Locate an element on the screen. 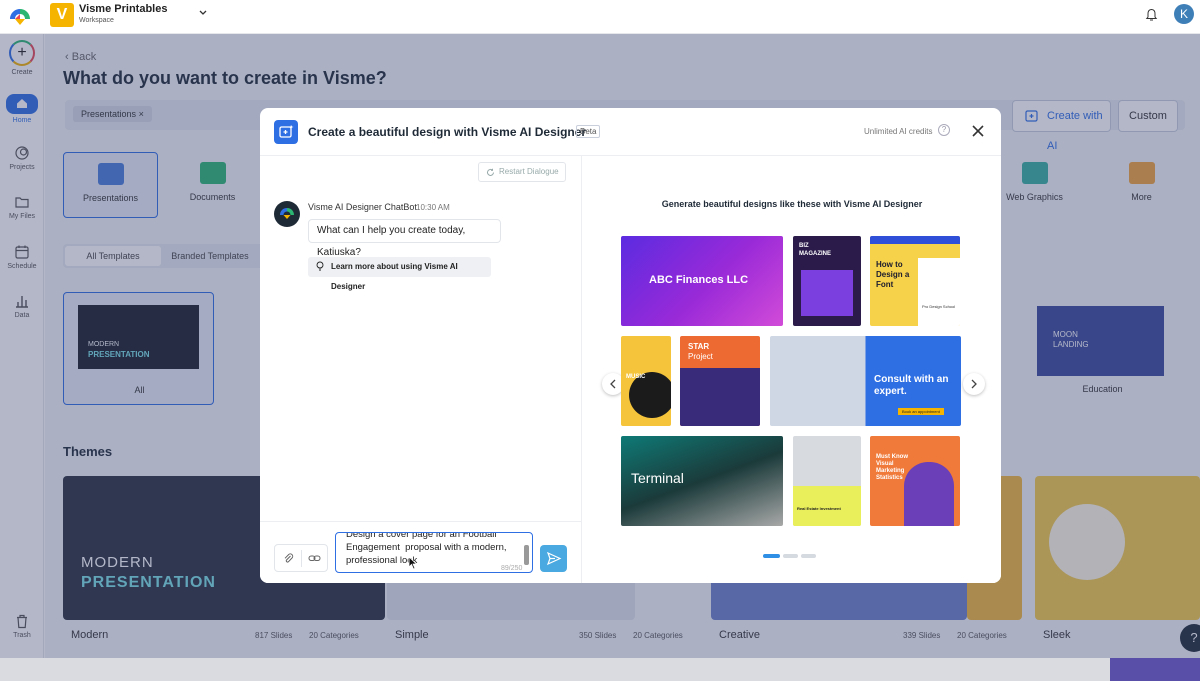 The height and width of the screenshot is (681, 1200). attachment-group is located at coordinates (301, 558).